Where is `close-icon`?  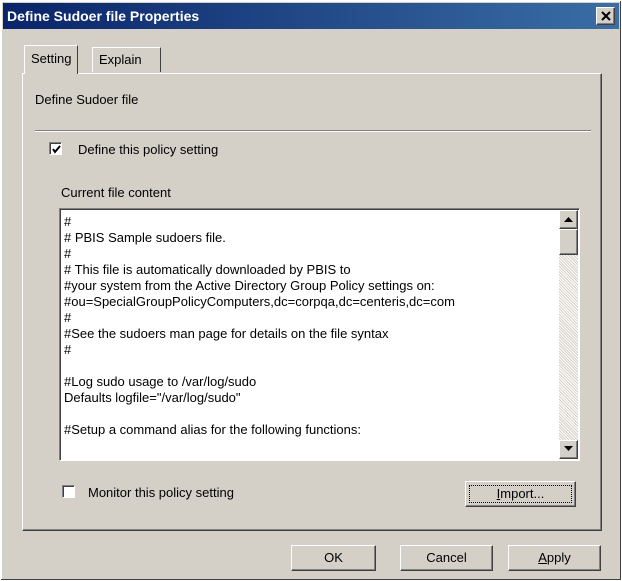 close-icon is located at coordinates (606, 16).